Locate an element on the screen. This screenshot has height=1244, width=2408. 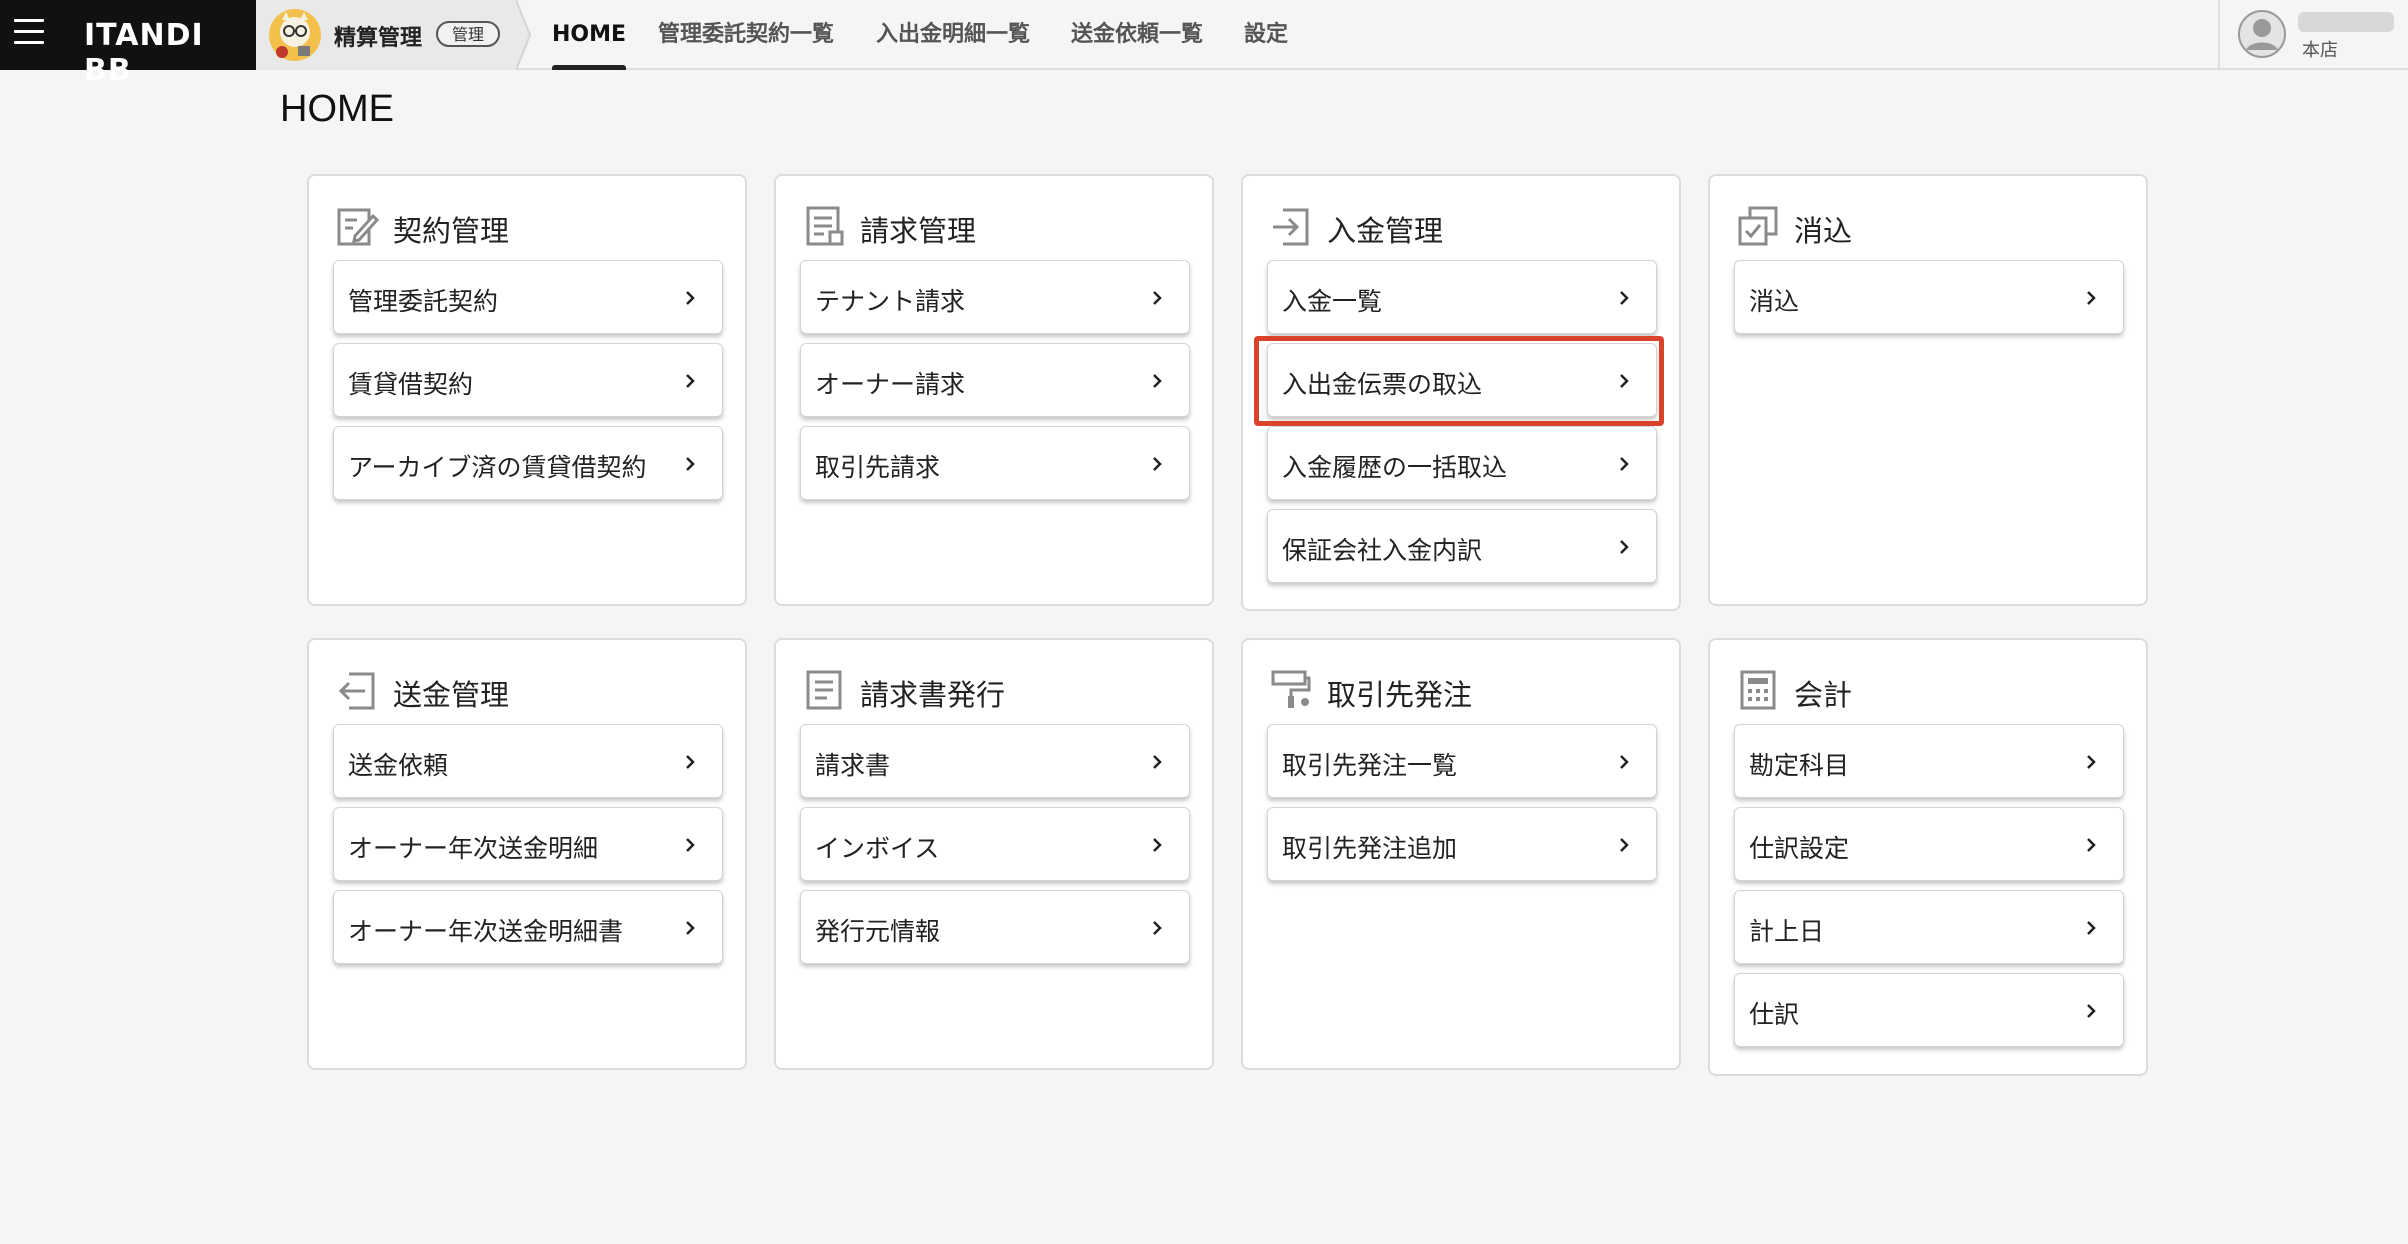
nav-active-indicator is located at coordinates (589, 67).